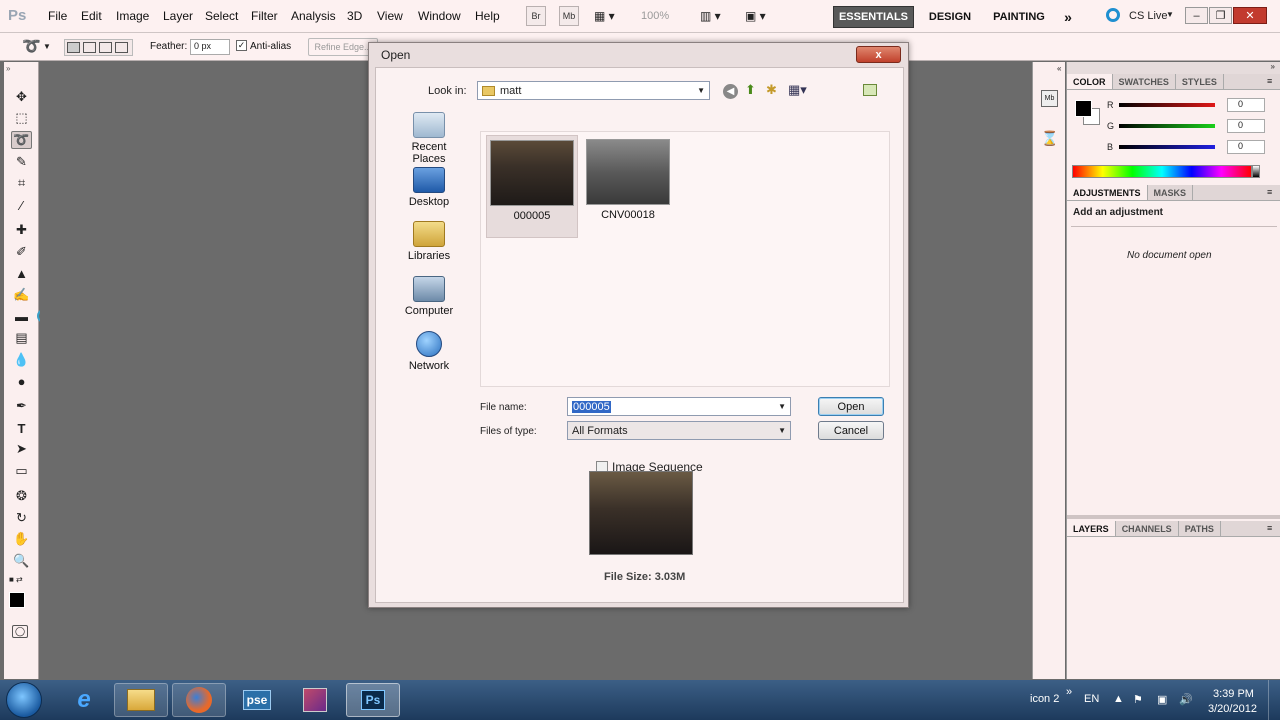  I want to click on place-desktop: Desktop, so click(429, 187).